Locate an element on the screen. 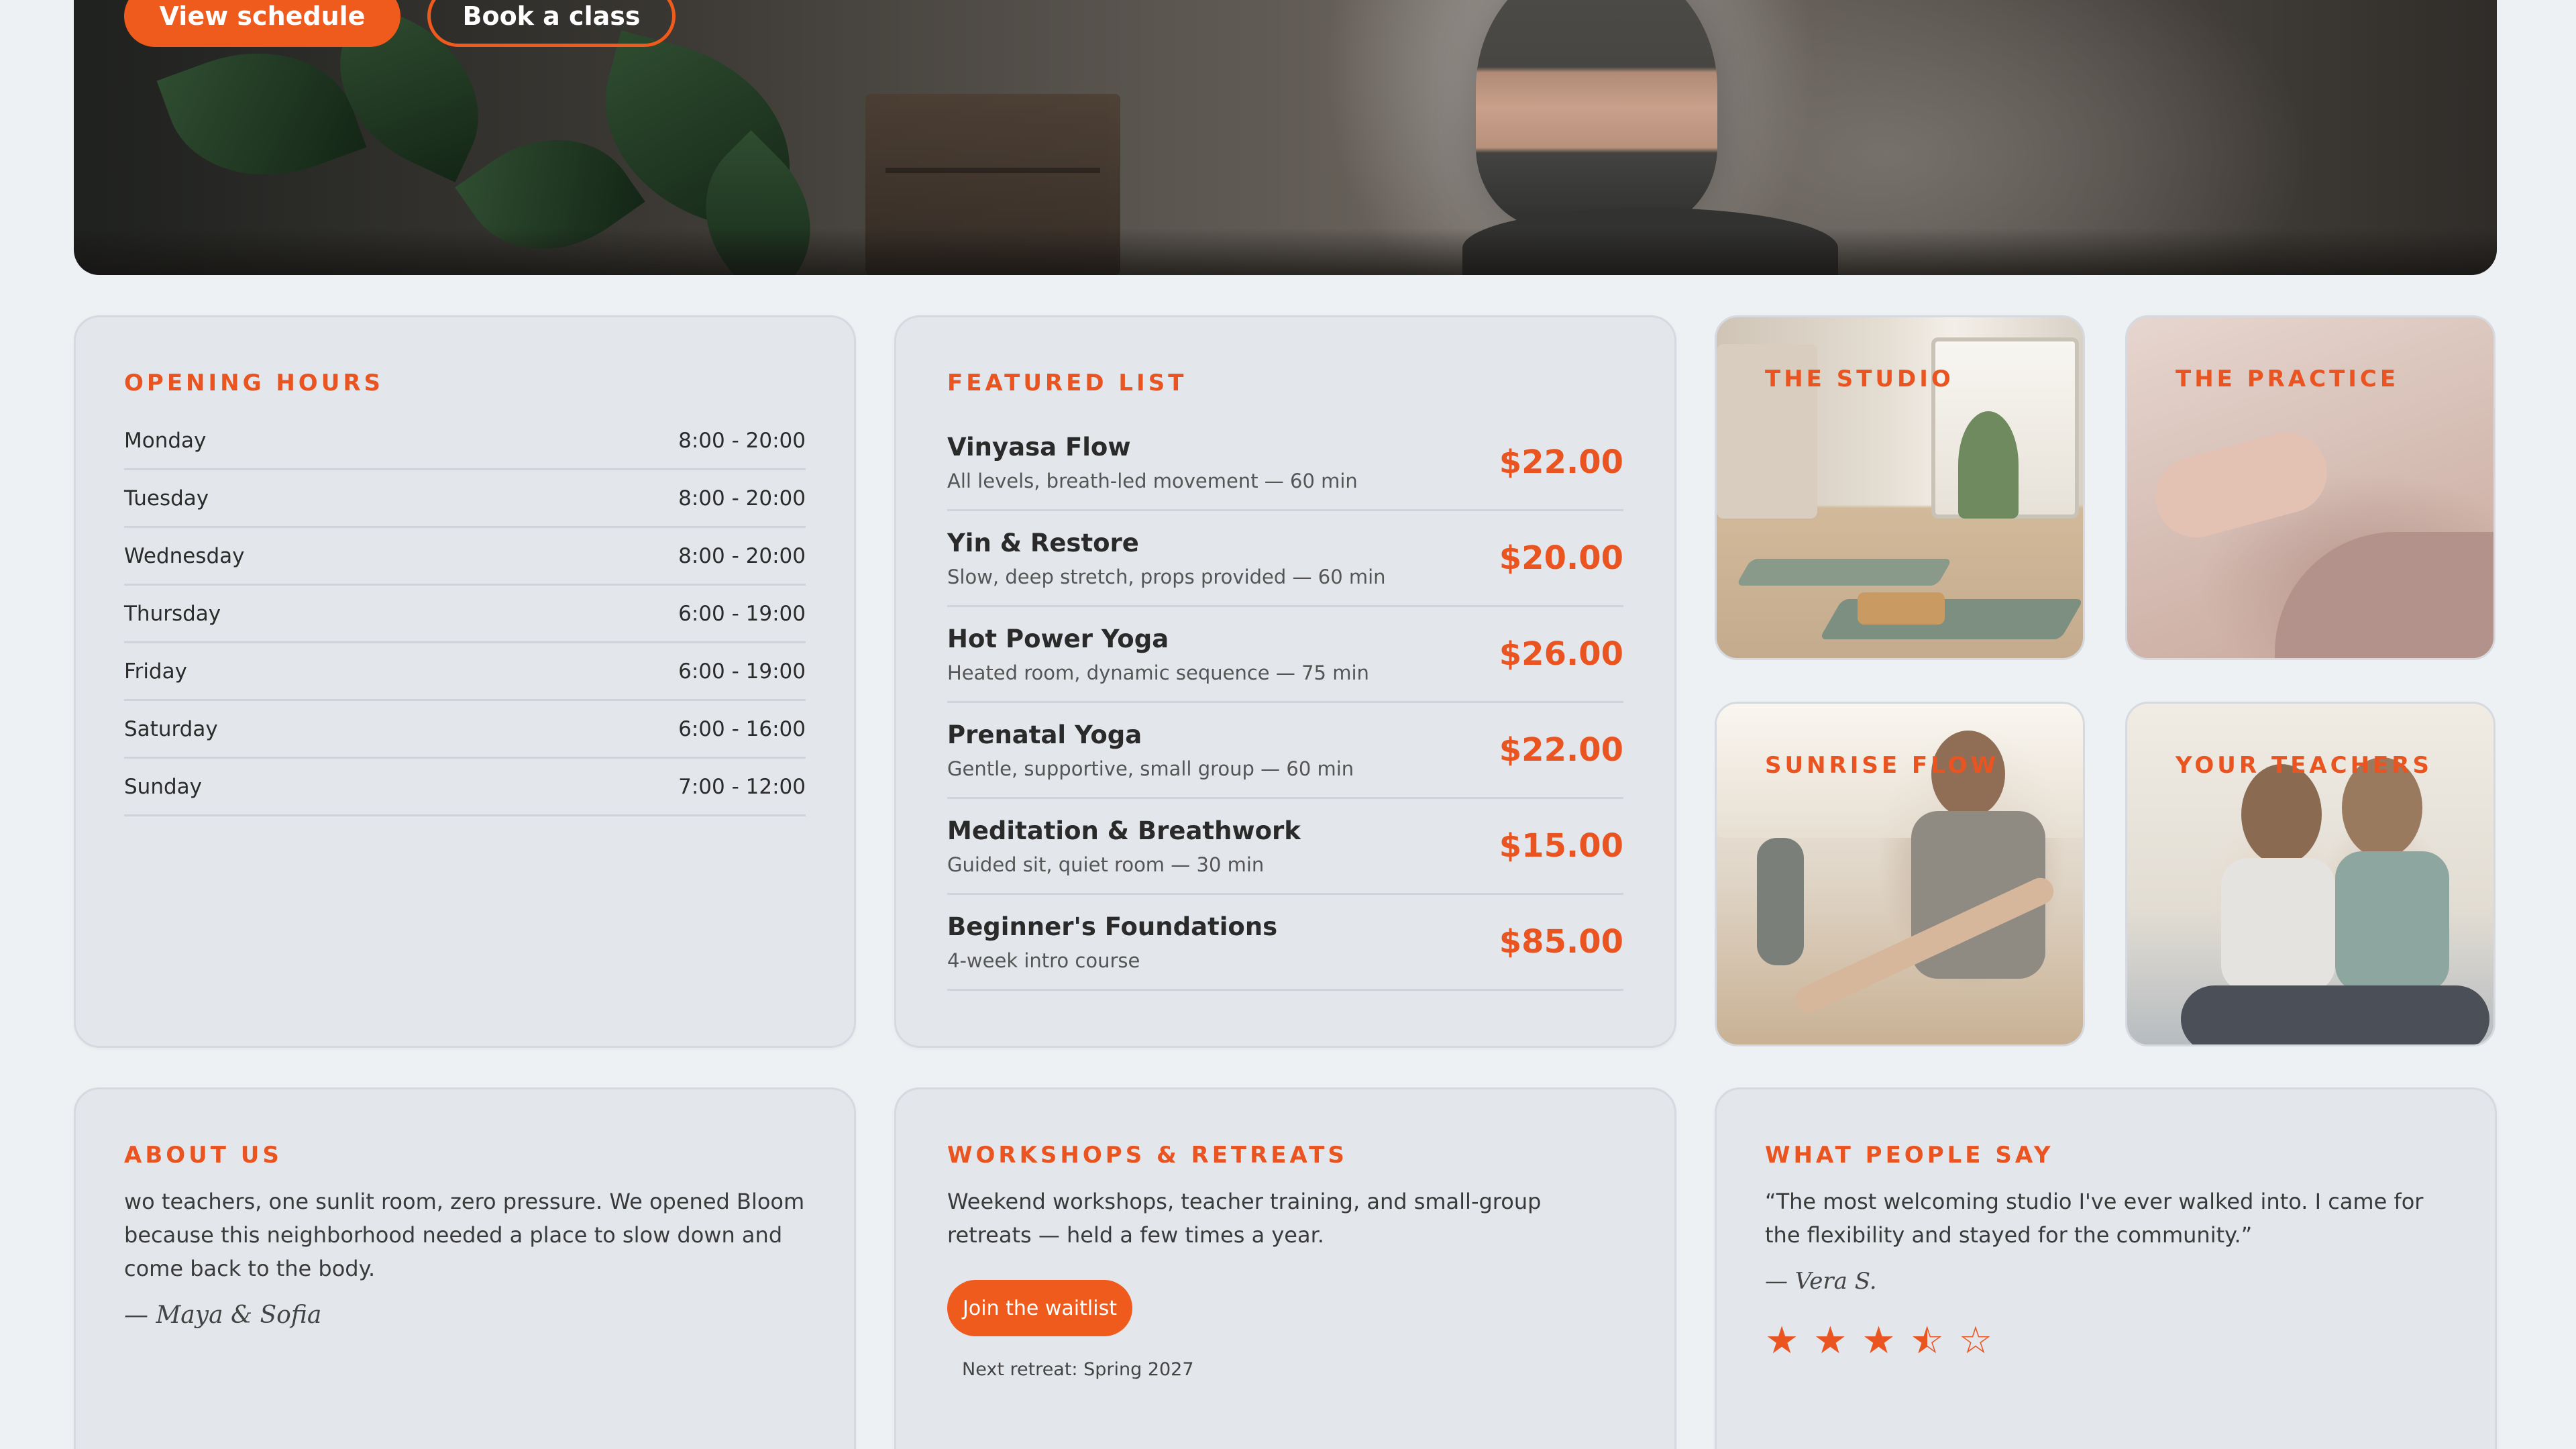 This screenshot has height=1449, width=2576. plant-leaf-image is located at coordinates (261, 114).